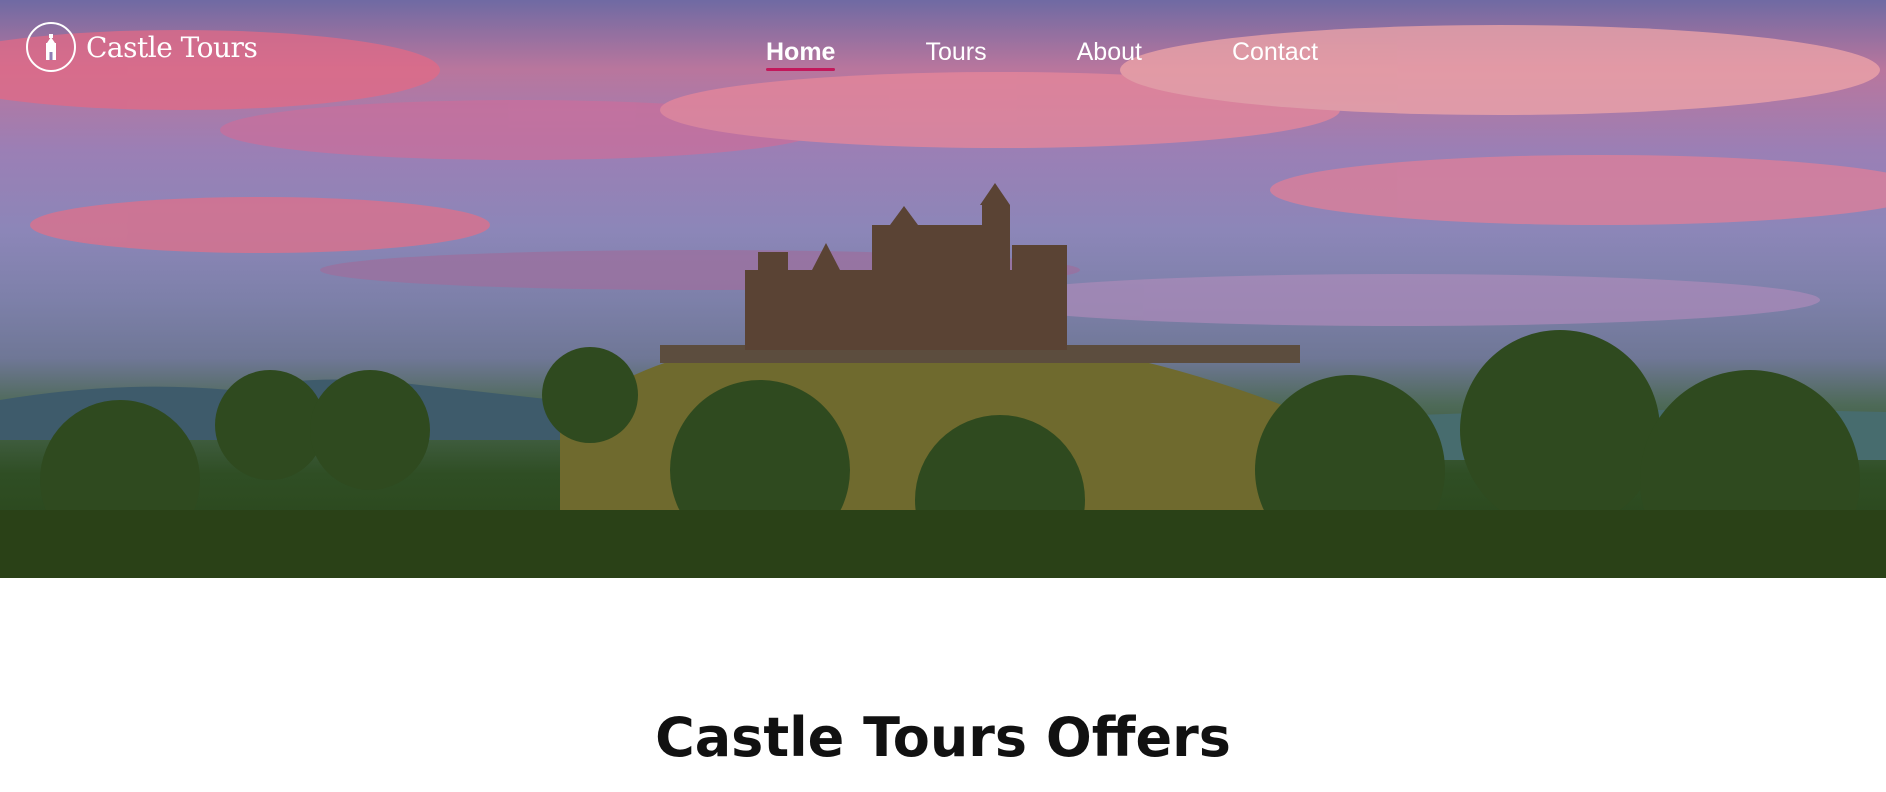 The height and width of the screenshot is (792, 1886). Describe the element at coordinates (1275, 54) in the screenshot. I see `nav-contact: Contact` at that location.